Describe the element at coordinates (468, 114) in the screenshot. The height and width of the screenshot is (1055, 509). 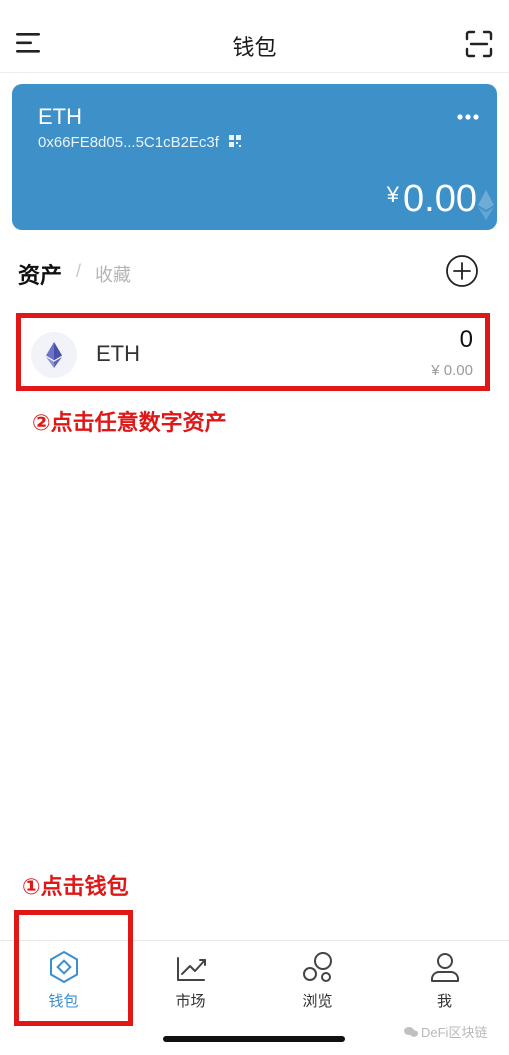
I see `more-icon` at that location.